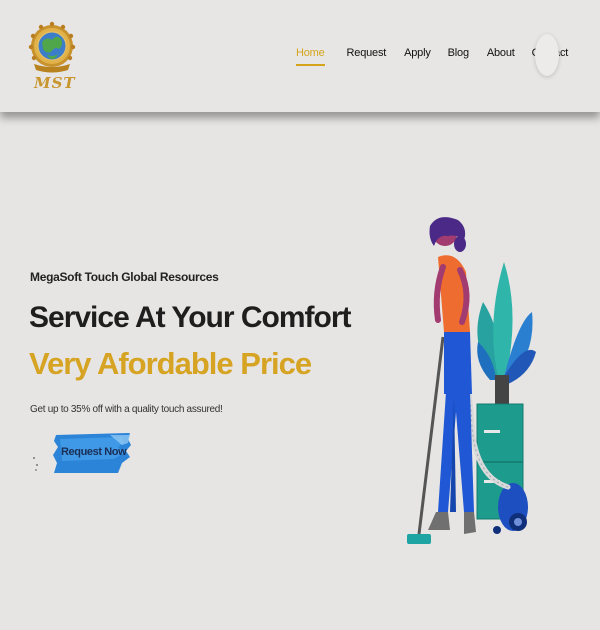 This screenshot has height=630, width=600. Describe the element at coordinates (547, 55) in the screenshot. I see `menu-toggle-button` at that location.